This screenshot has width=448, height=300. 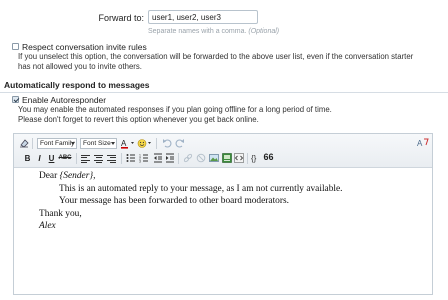 I want to click on media-icon, so click(x=226, y=158).